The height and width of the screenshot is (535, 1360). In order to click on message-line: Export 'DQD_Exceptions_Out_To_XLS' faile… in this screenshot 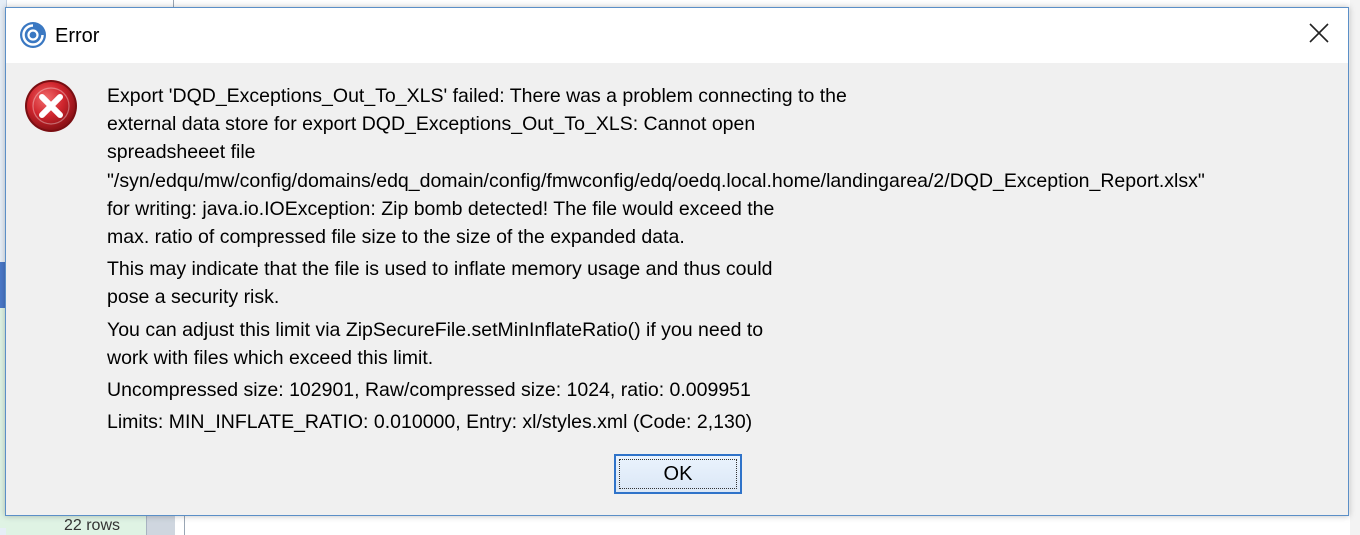, I will do `click(477, 96)`.